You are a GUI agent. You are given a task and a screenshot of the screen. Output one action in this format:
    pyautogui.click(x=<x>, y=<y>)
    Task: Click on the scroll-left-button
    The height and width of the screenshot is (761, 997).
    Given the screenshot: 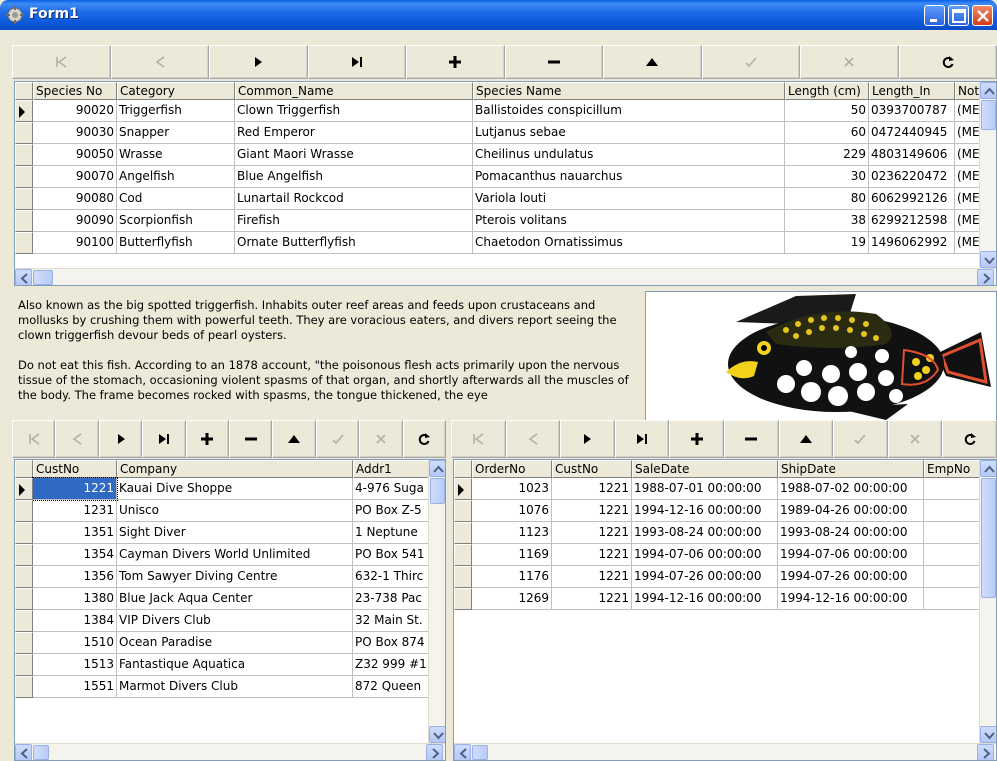 What is the action you would take?
    pyautogui.click(x=23, y=752)
    